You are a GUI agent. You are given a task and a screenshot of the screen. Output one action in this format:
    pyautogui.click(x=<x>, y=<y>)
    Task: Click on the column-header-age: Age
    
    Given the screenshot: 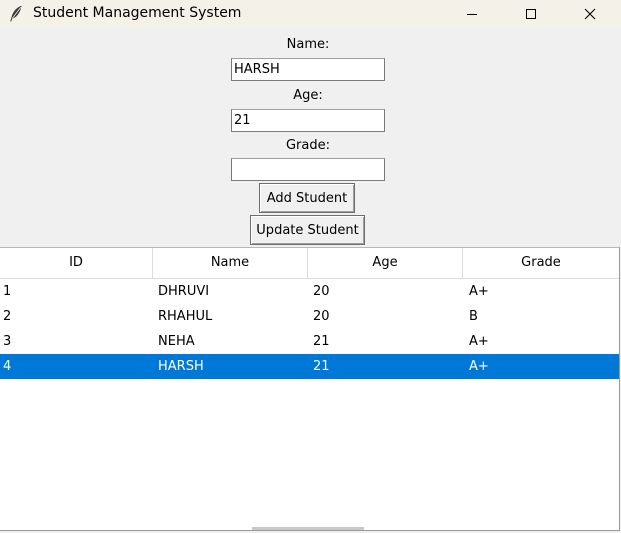 What is the action you would take?
    pyautogui.click(x=385, y=263)
    